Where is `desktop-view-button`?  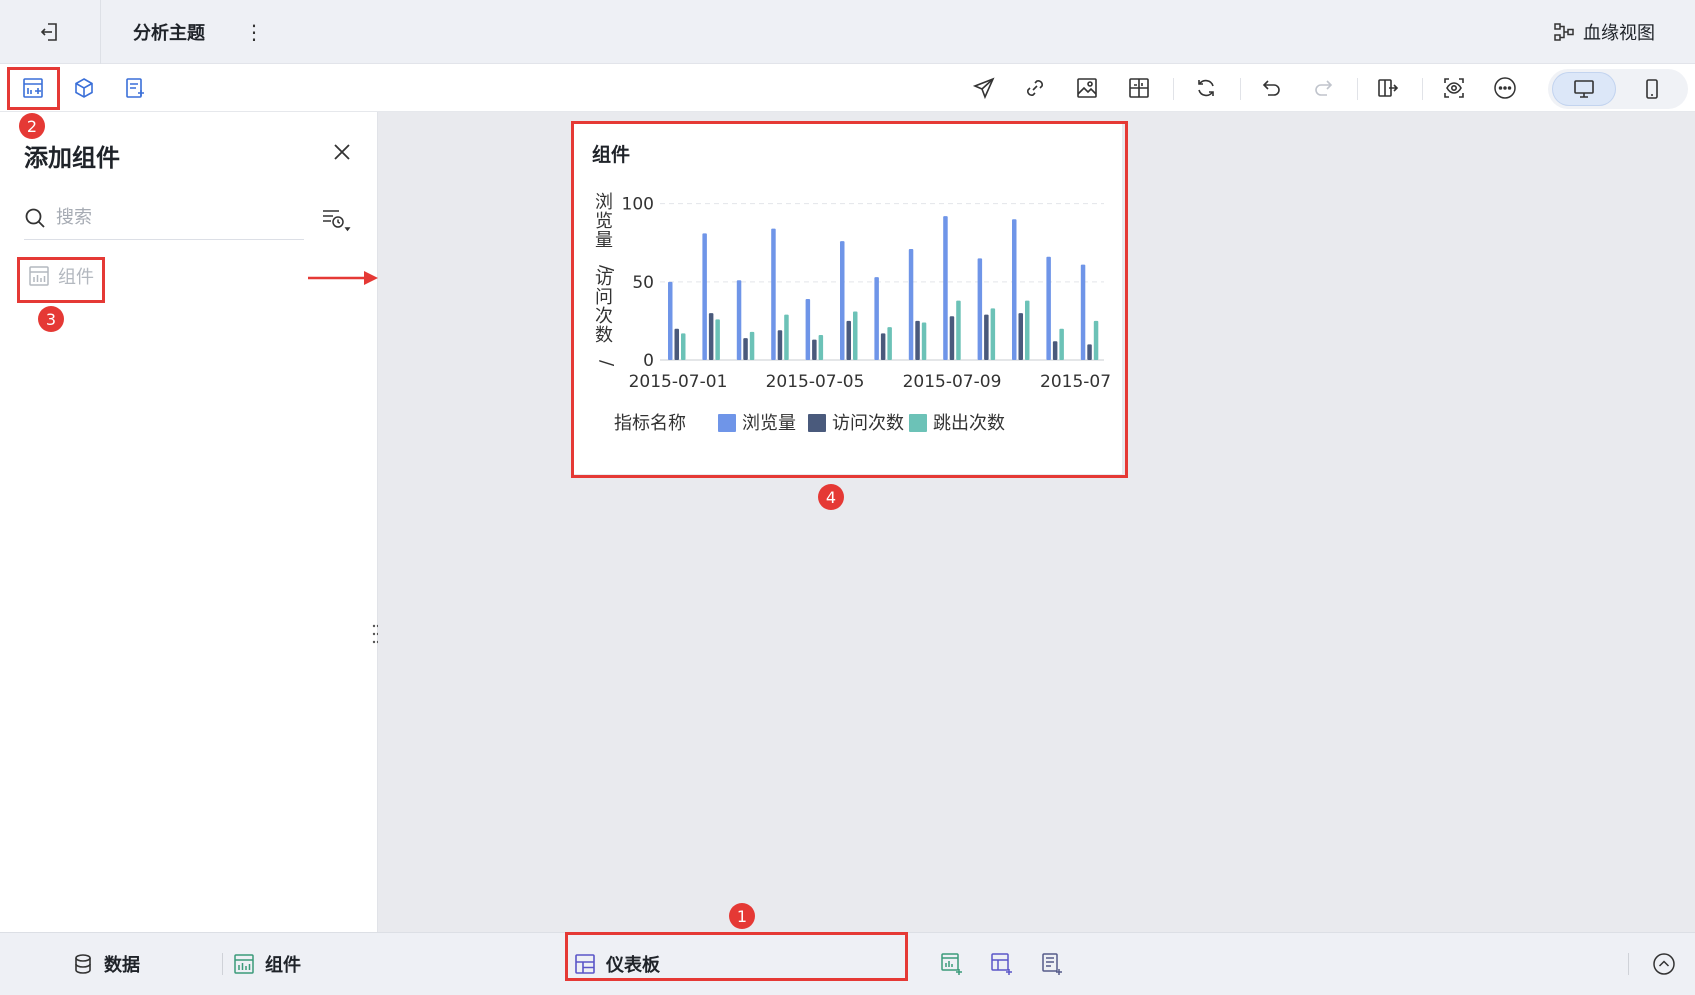
desktop-view-button is located at coordinates (1584, 89).